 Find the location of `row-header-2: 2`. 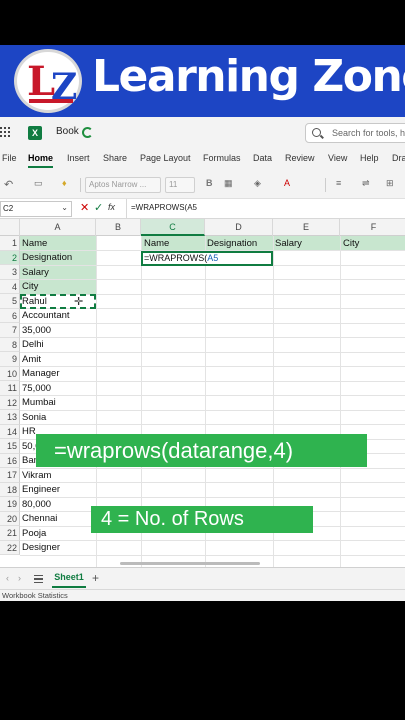

row-header-2: 2 is located at coordinates (10, 257).